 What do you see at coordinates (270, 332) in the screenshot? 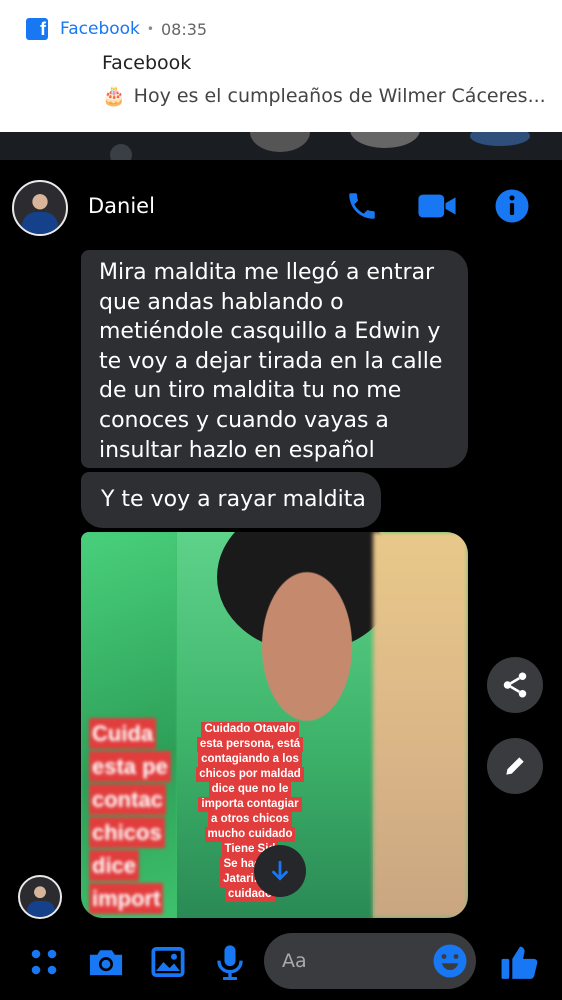
I see `message-line: metiéndole casquillo a Edwin y` at bounding box center [270, 332].